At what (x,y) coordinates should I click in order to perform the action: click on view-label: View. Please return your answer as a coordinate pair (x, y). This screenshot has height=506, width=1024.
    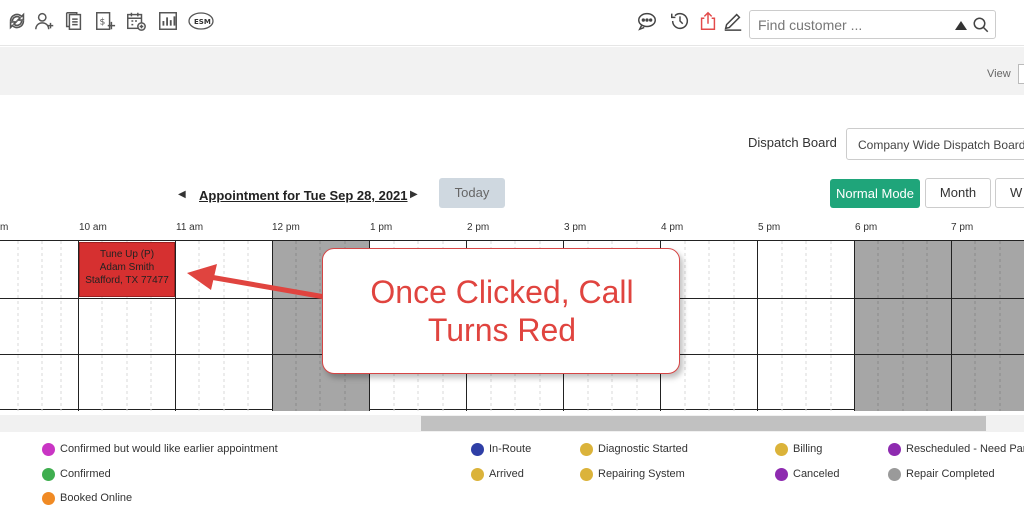
    Looking at the image, I should click on (999, 74).